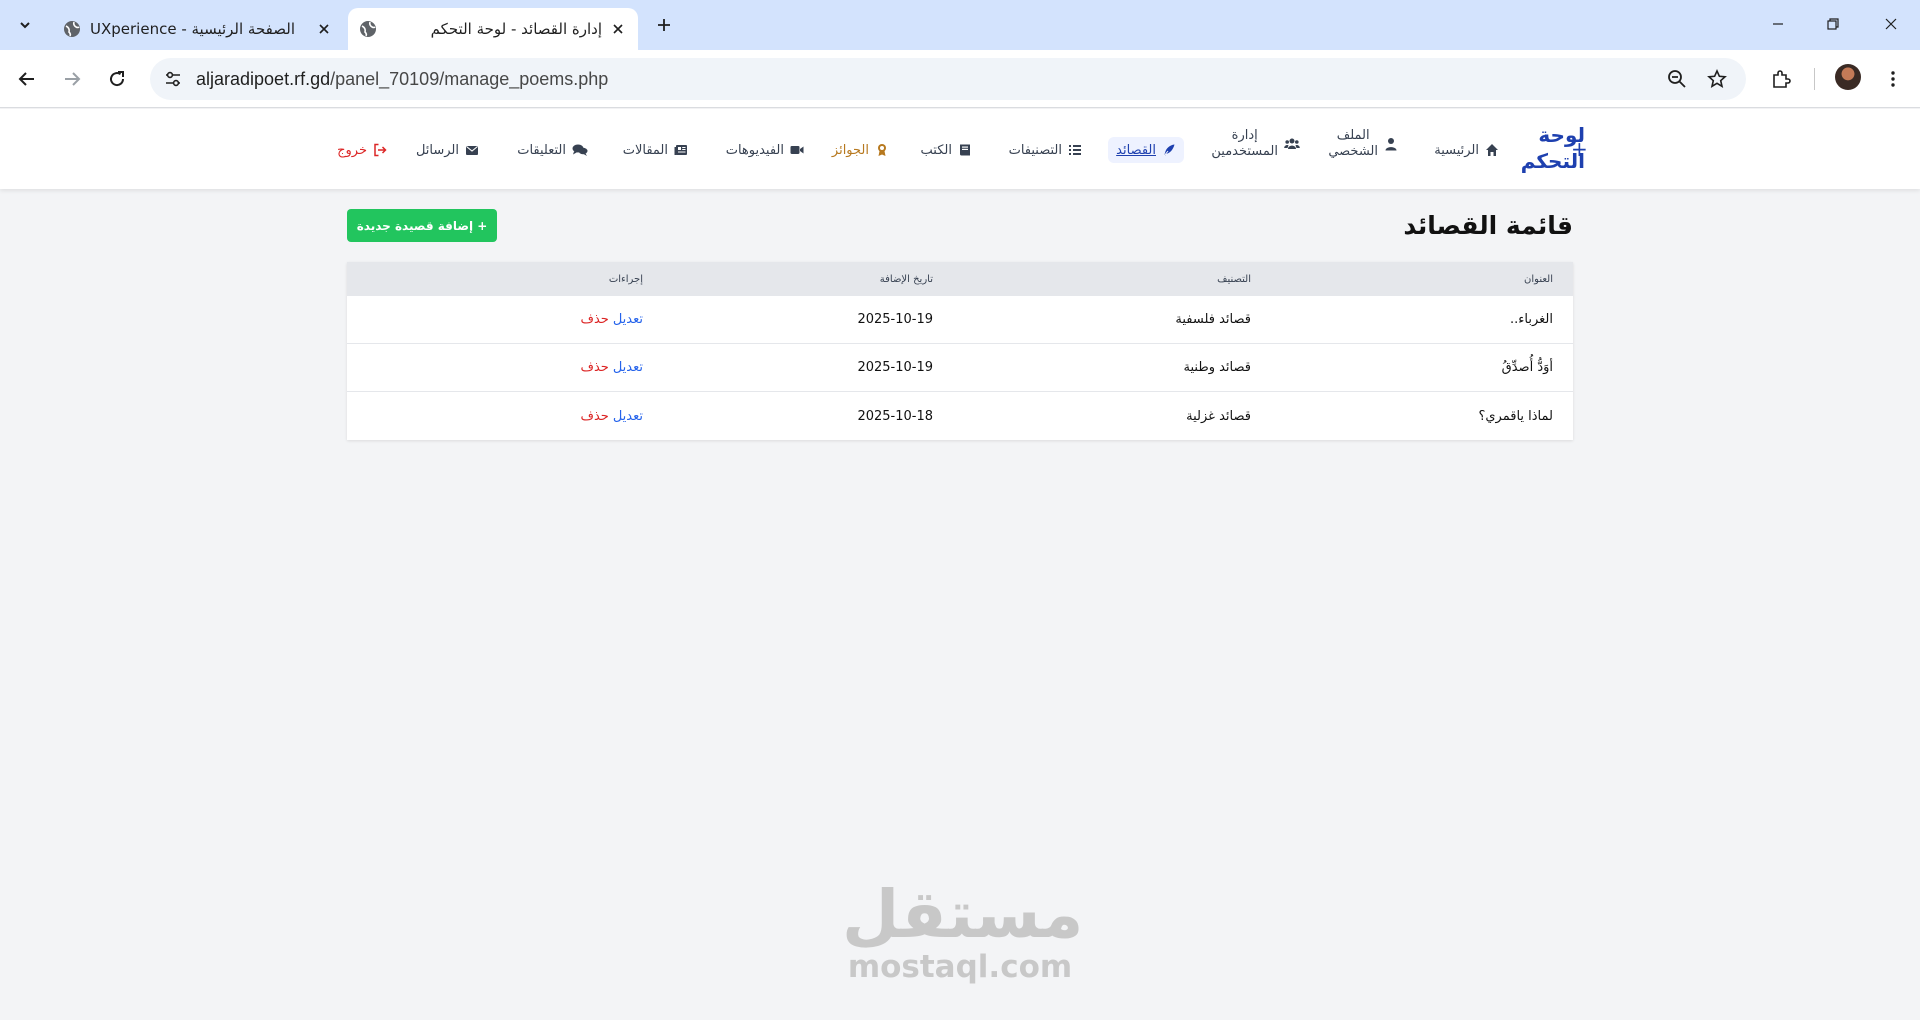 This screenshot has height=1020, width=1920. What do you see at coordinates (965, 150) in the screenshot?
I see `book-icon` at bounding box center [965, 150].